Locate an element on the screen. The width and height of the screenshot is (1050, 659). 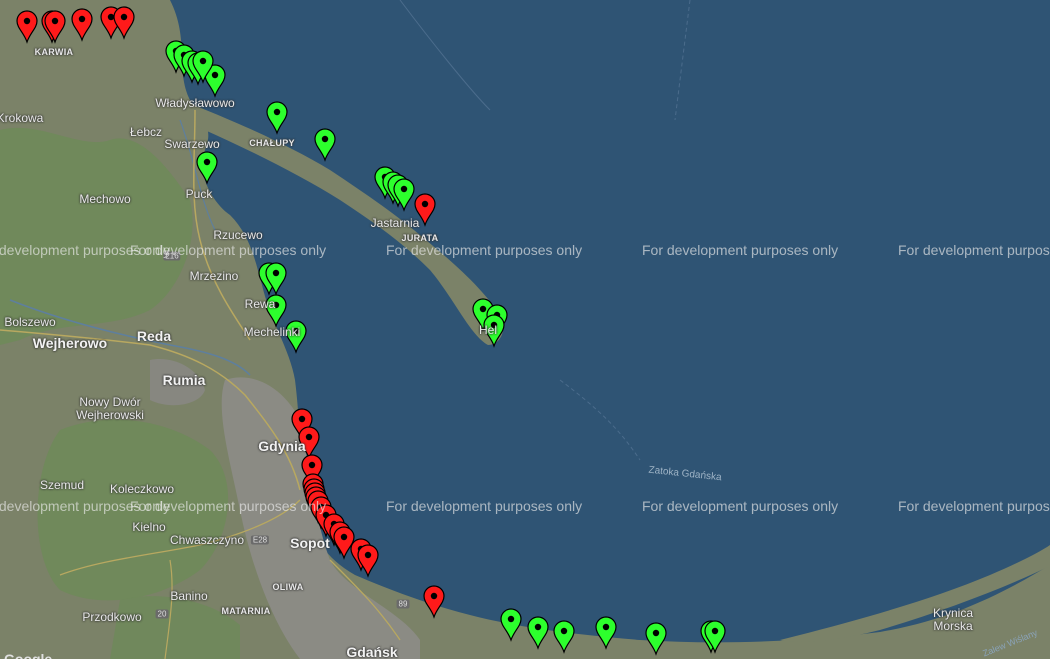
place-label-koleczkowo: Koleczkowo is located at coordinates (142, 489).